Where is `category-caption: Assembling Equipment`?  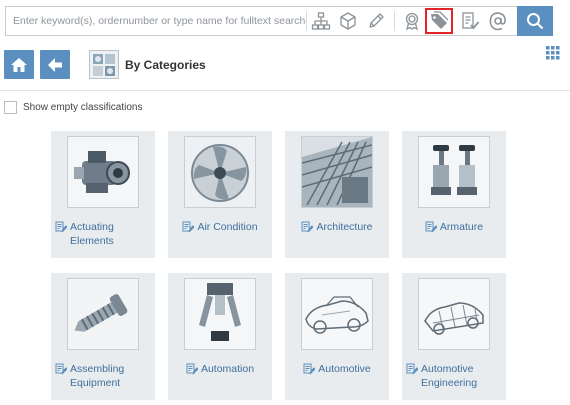 category-caption: Assembling Equipment is located at coordinates (103, 376).